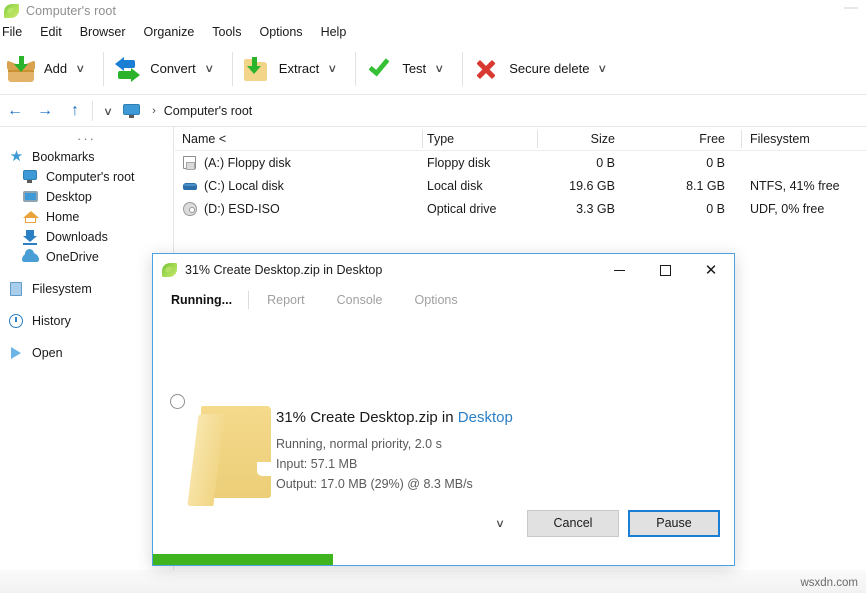  What do you see at coordinates (15, 111) in the screenshot?
I see `back-button: ←` at bounding box center [15, 111].